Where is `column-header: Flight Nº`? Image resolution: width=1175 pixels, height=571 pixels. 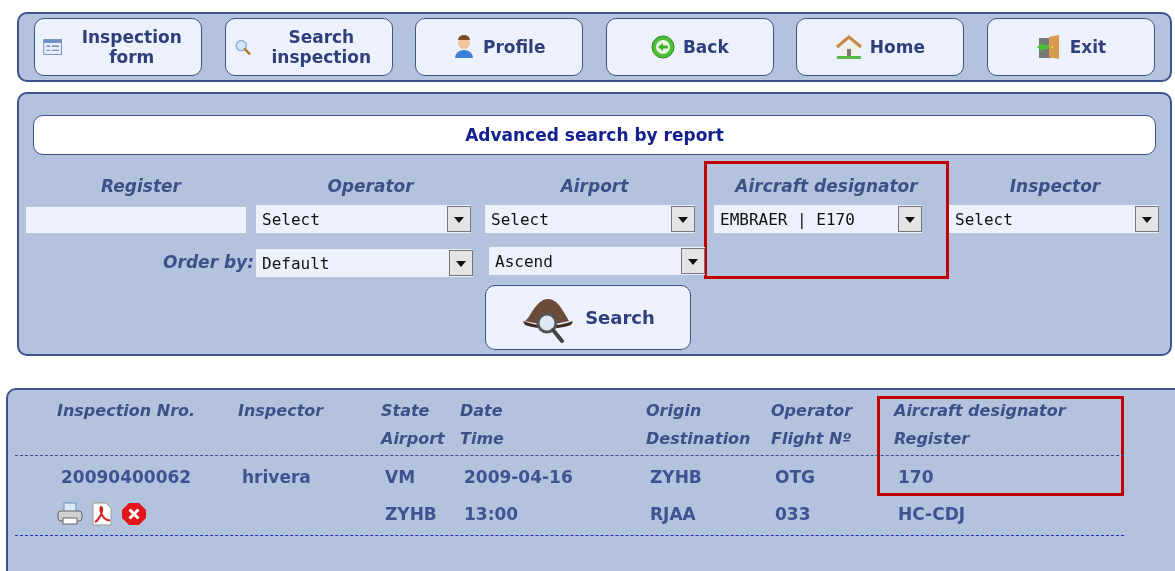
column-header: Flight Nº is located at coordinates (812, 438).